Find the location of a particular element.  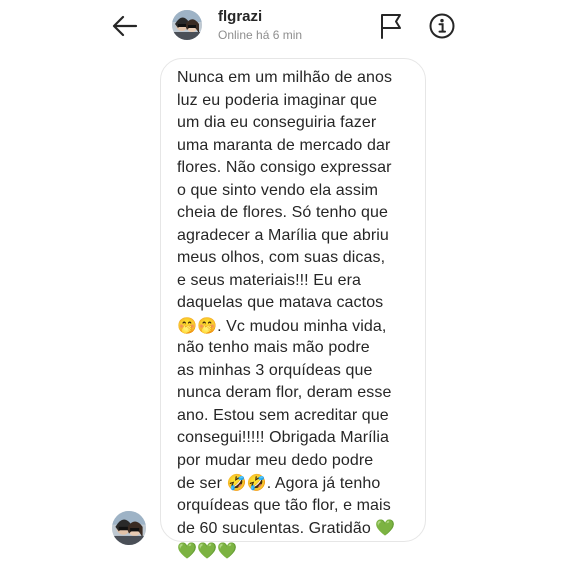

info-icon is located at coordinates (442, 26).